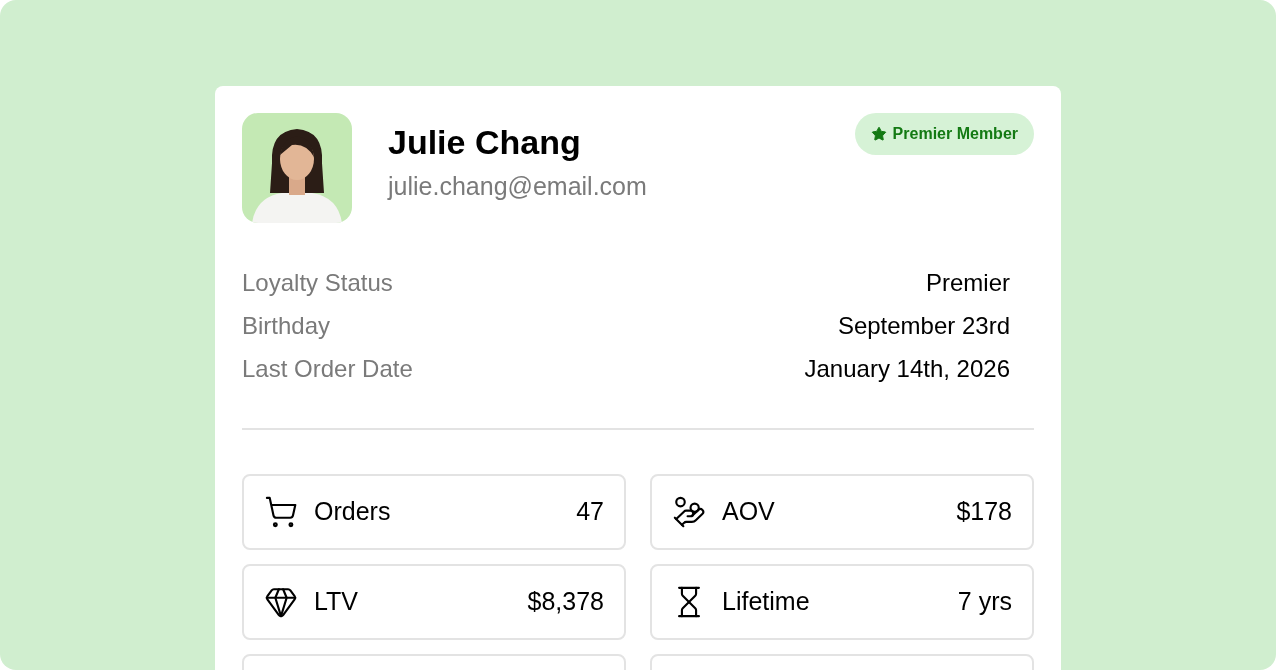 Image resolution: width=1276 pixels, height=670 pixels. What do you see at coordinates (984, 512) in the screenshot?
I see `stat-value: $178` at bounding box center [984, 512].